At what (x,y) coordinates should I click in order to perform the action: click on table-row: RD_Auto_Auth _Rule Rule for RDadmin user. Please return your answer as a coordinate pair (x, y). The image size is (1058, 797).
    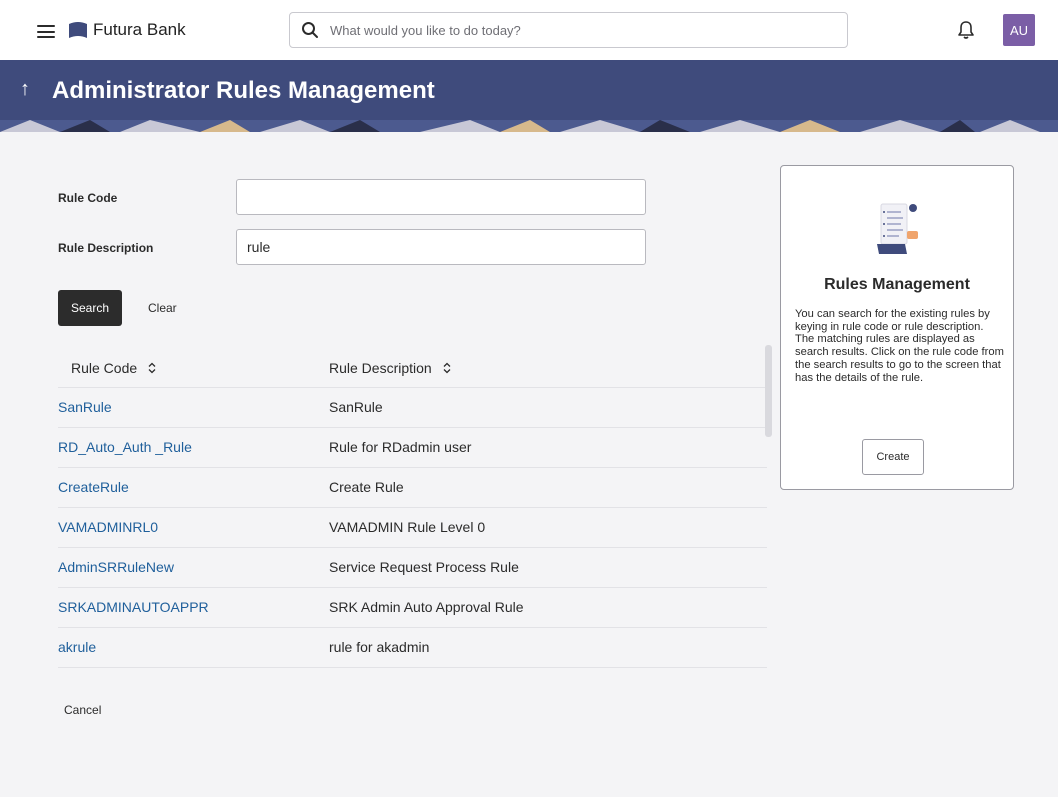
    Looking at the image, I should click on (412, 448).